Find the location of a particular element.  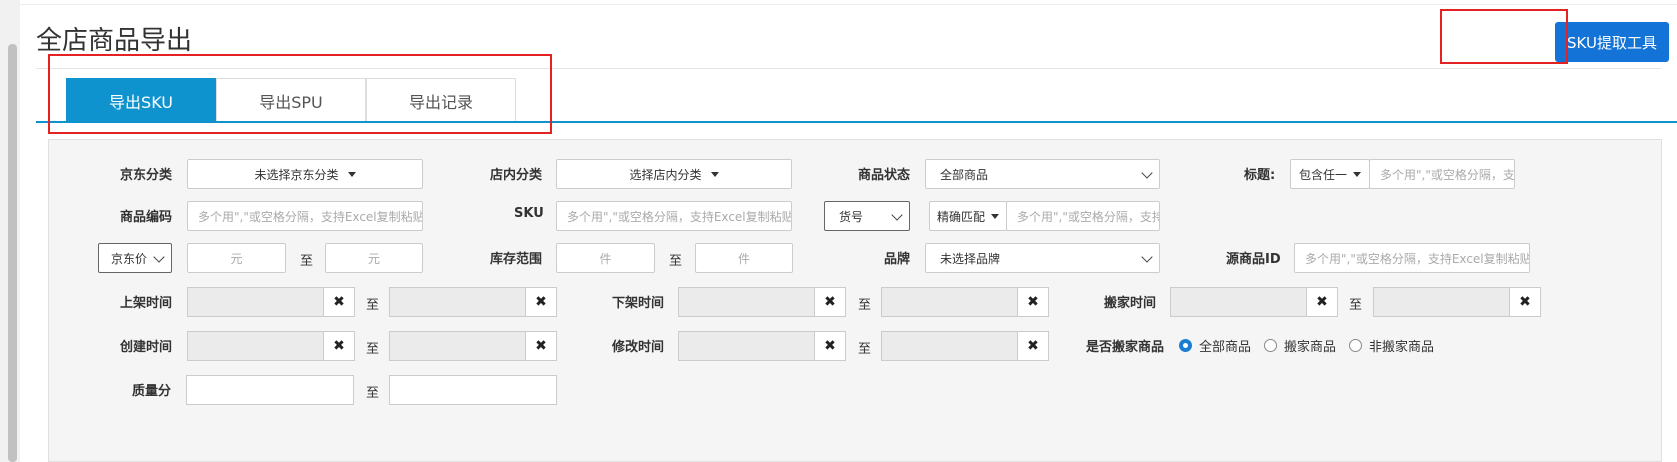

title-match-select: 包含任一 is located at coordinates (1330, 174).